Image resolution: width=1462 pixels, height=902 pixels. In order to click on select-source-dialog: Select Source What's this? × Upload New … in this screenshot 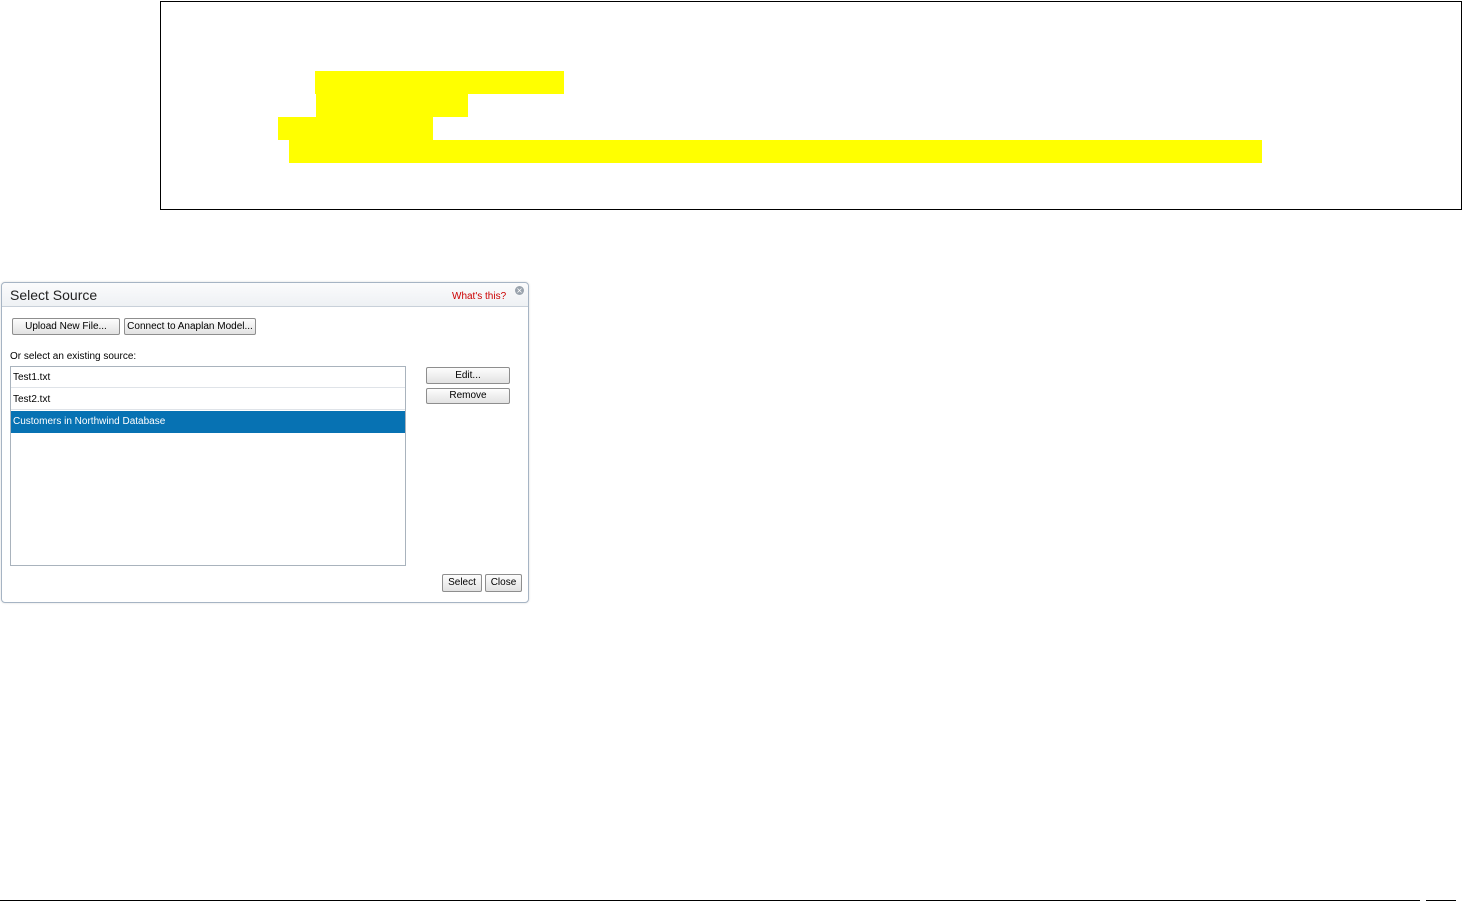, I will do `click(265, 442)`.